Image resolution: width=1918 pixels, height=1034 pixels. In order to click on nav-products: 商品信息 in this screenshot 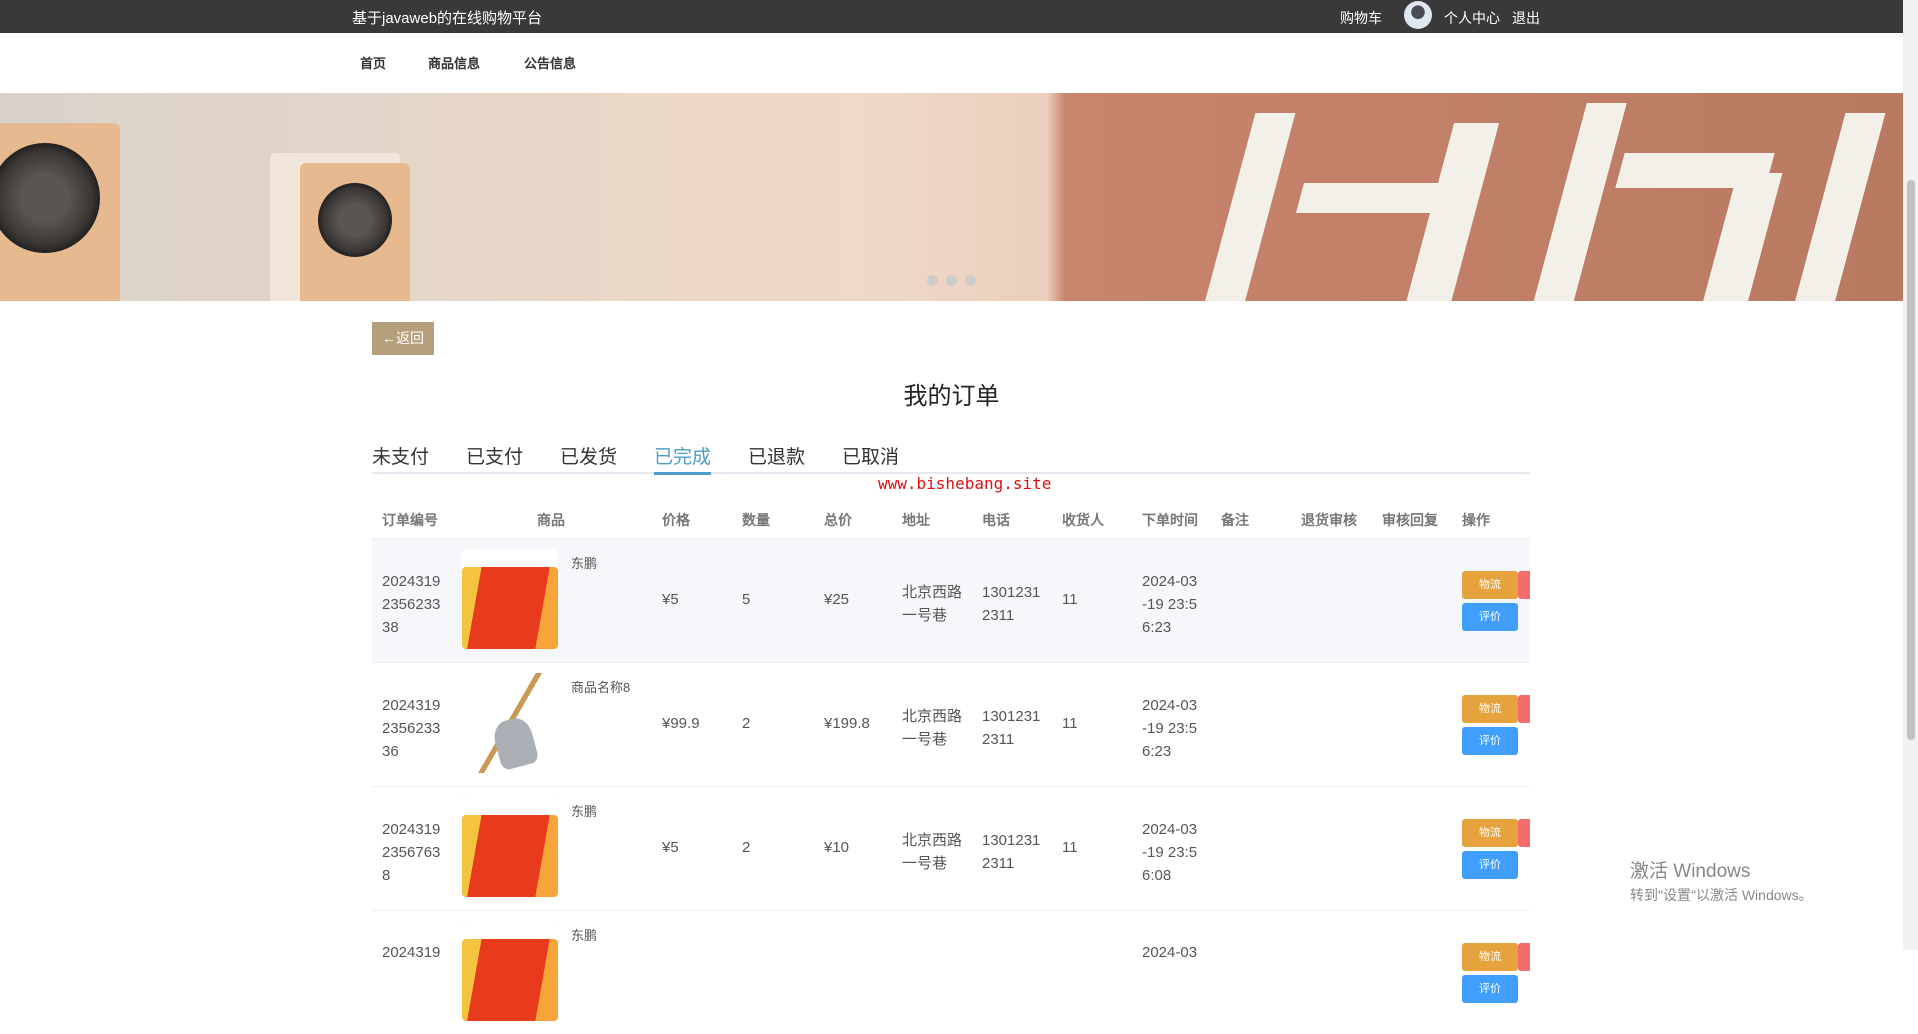, I will do `click(454, 62)`.